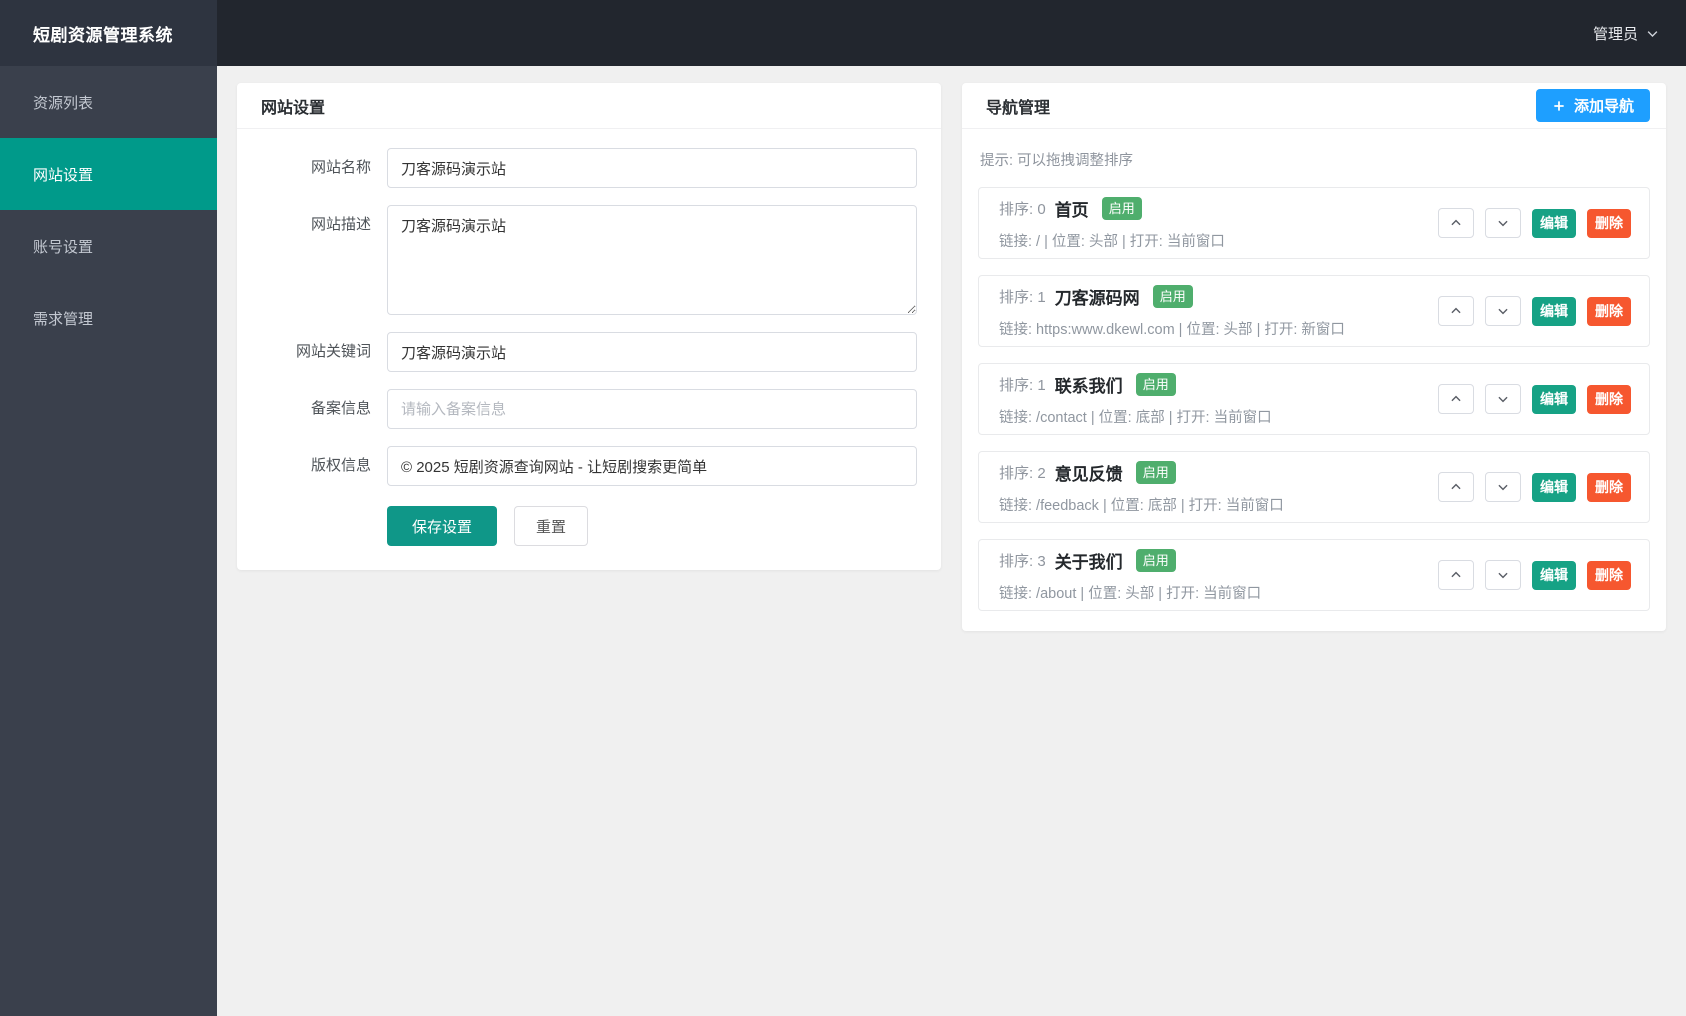 The image size is (1686, 1016). Describe the element at coordinates (1018, 108) in the screenshot. I see `nav-manager-title: 导航管理` at that location.